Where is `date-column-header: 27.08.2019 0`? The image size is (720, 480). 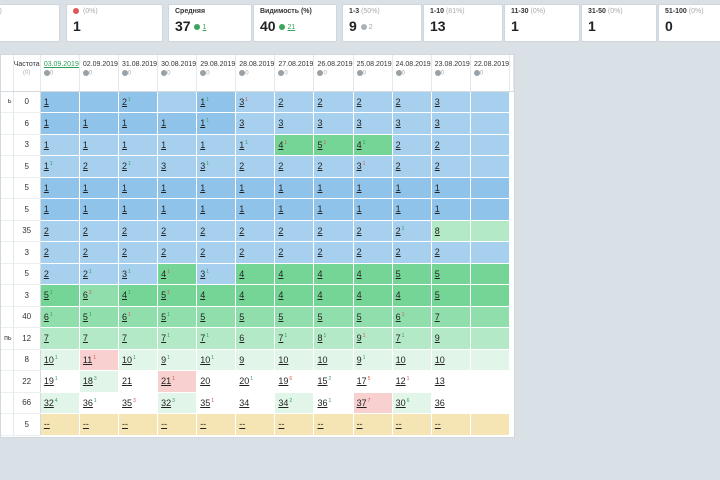 date-column-header: 27.08.2019 0 is located at coordinates (294, 73).